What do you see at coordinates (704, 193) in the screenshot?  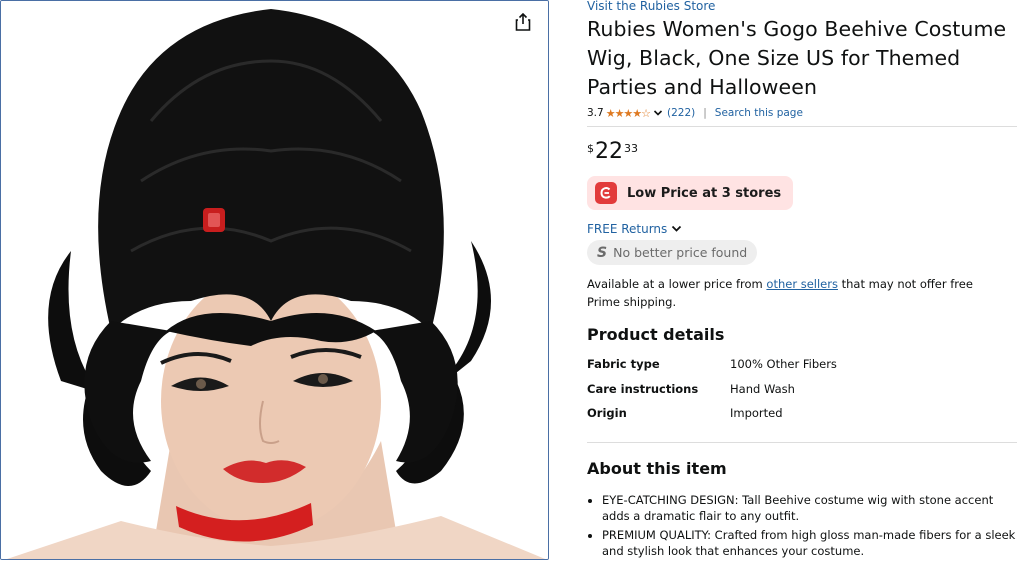 I see `low-price-label: Low Price at 3 stores` at bounding box center [704, 193].